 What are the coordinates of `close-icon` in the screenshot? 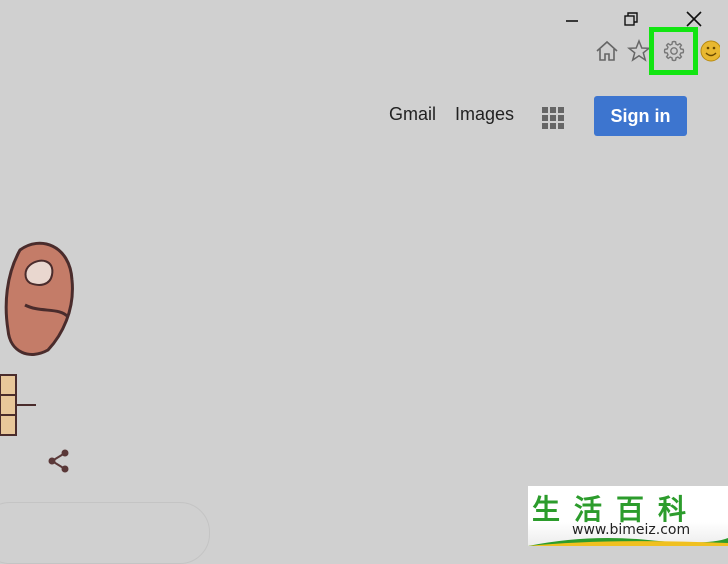 It's located at (694, 19).